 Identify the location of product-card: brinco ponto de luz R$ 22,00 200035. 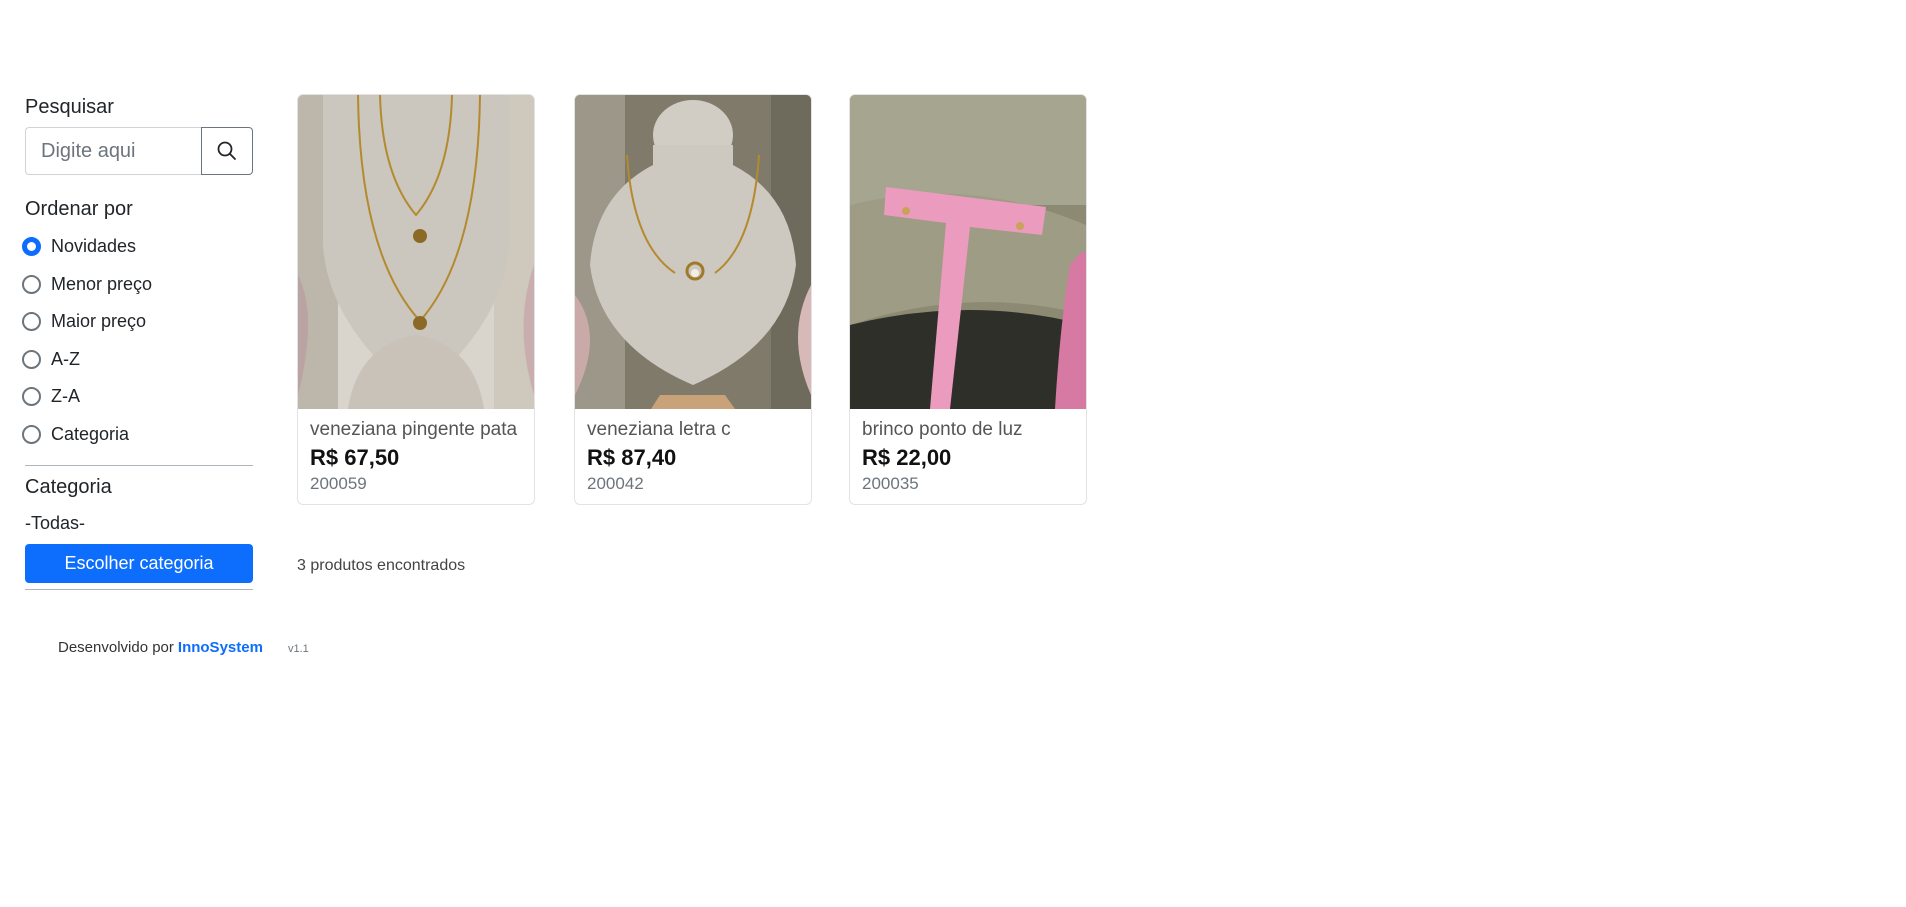
(968, 299).